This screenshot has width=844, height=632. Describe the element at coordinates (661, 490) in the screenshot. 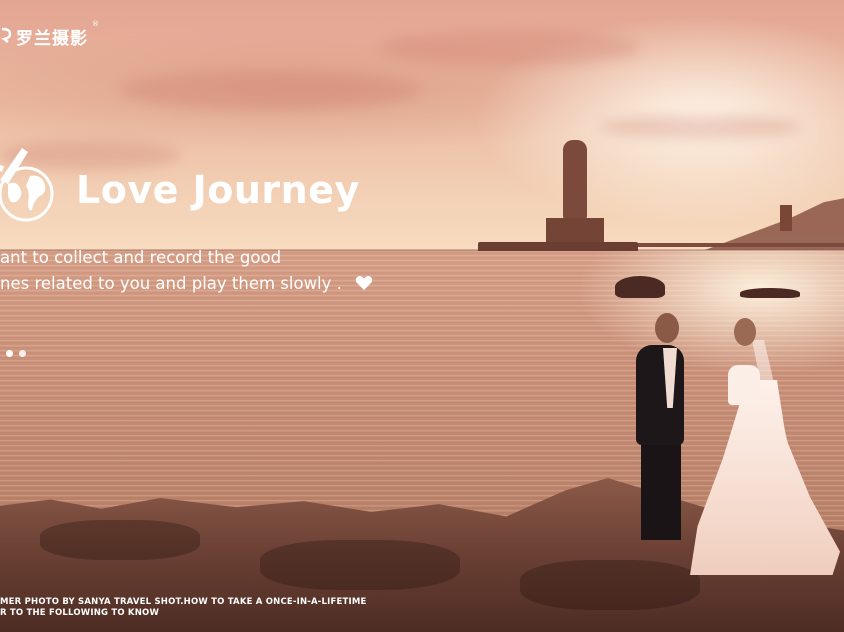

I see `groom-legs` at that location.